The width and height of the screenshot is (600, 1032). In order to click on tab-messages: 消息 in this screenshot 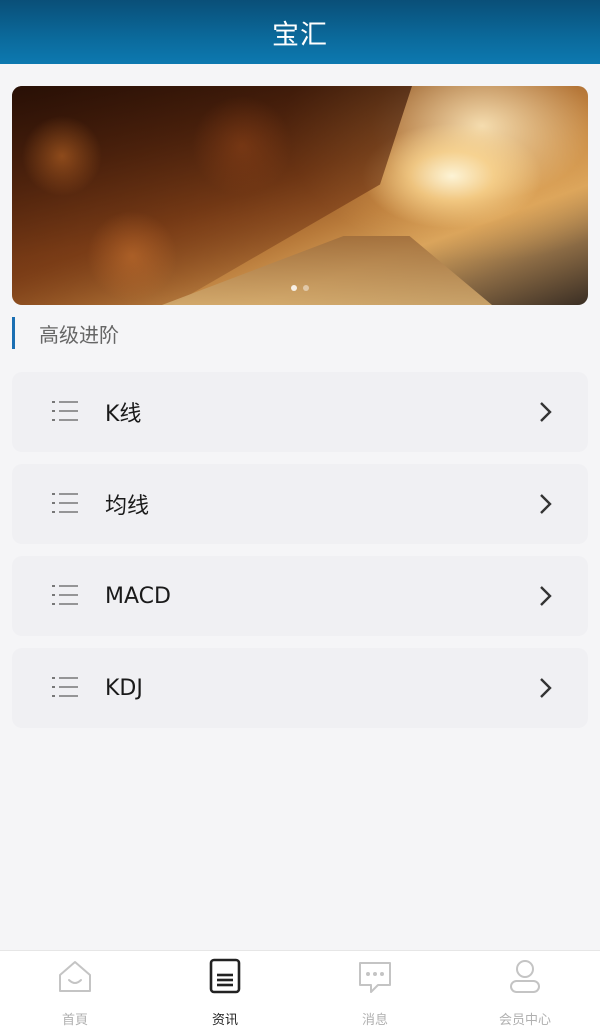, I will do `click(375, 991)`.